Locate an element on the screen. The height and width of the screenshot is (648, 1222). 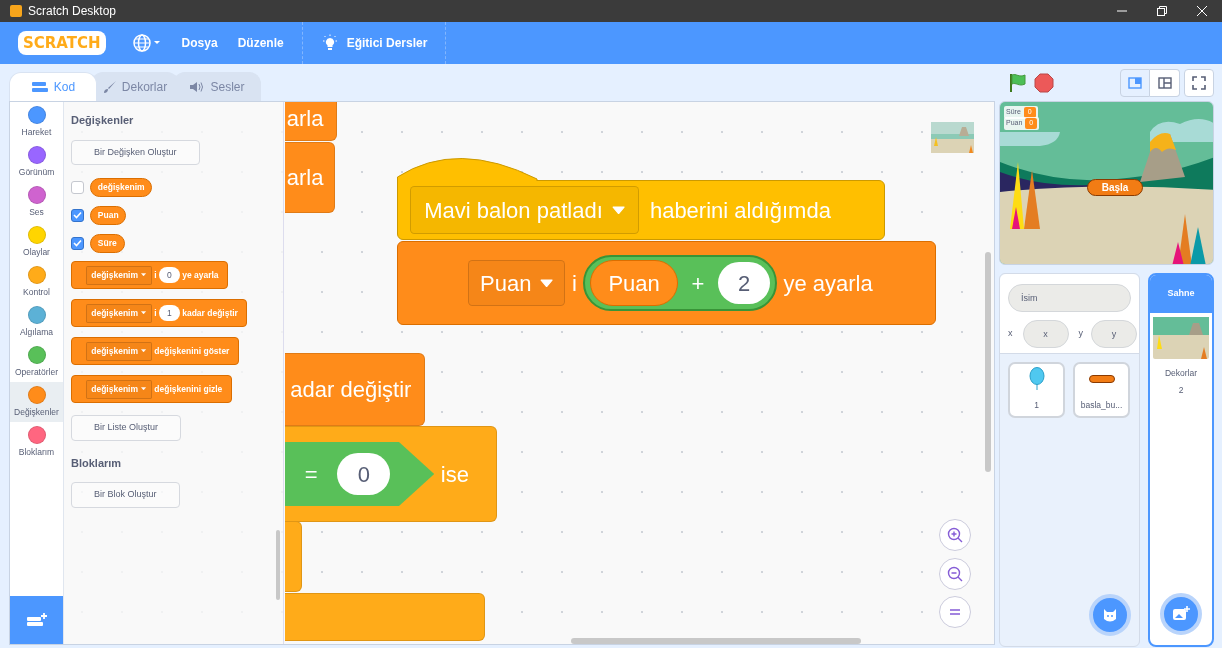
zoom-in-icon is located at coordinates (955, 535).